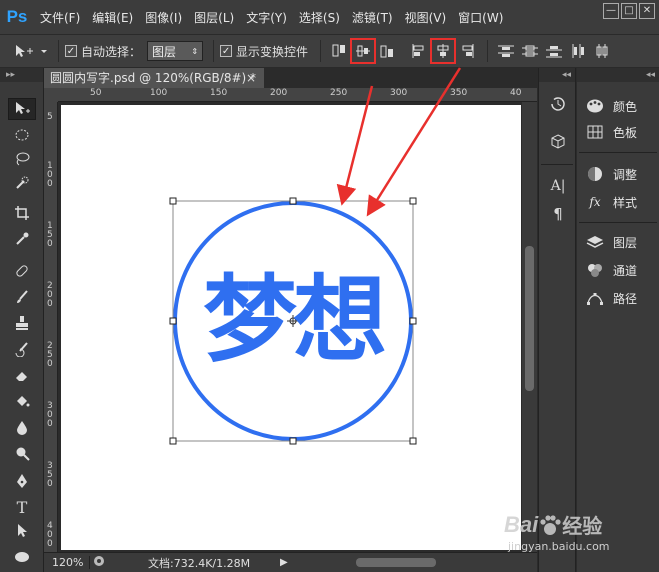 The image size is (659, 572). I want to click on window-controls: — □ ✕, so click(629, 11).